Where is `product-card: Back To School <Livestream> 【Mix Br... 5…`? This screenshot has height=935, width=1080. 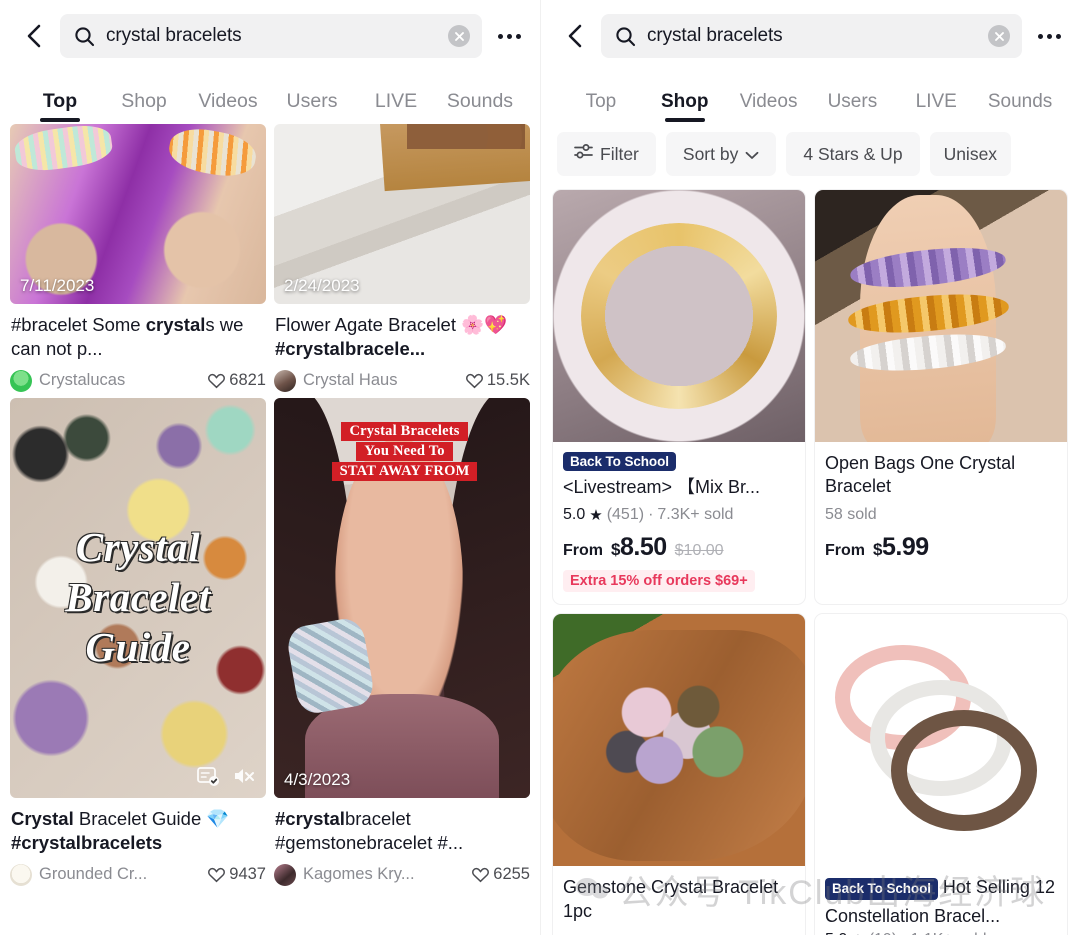
product-card: Back To School <Livestream> 【Mix Br... 5… is located at coordinates (679, 397).